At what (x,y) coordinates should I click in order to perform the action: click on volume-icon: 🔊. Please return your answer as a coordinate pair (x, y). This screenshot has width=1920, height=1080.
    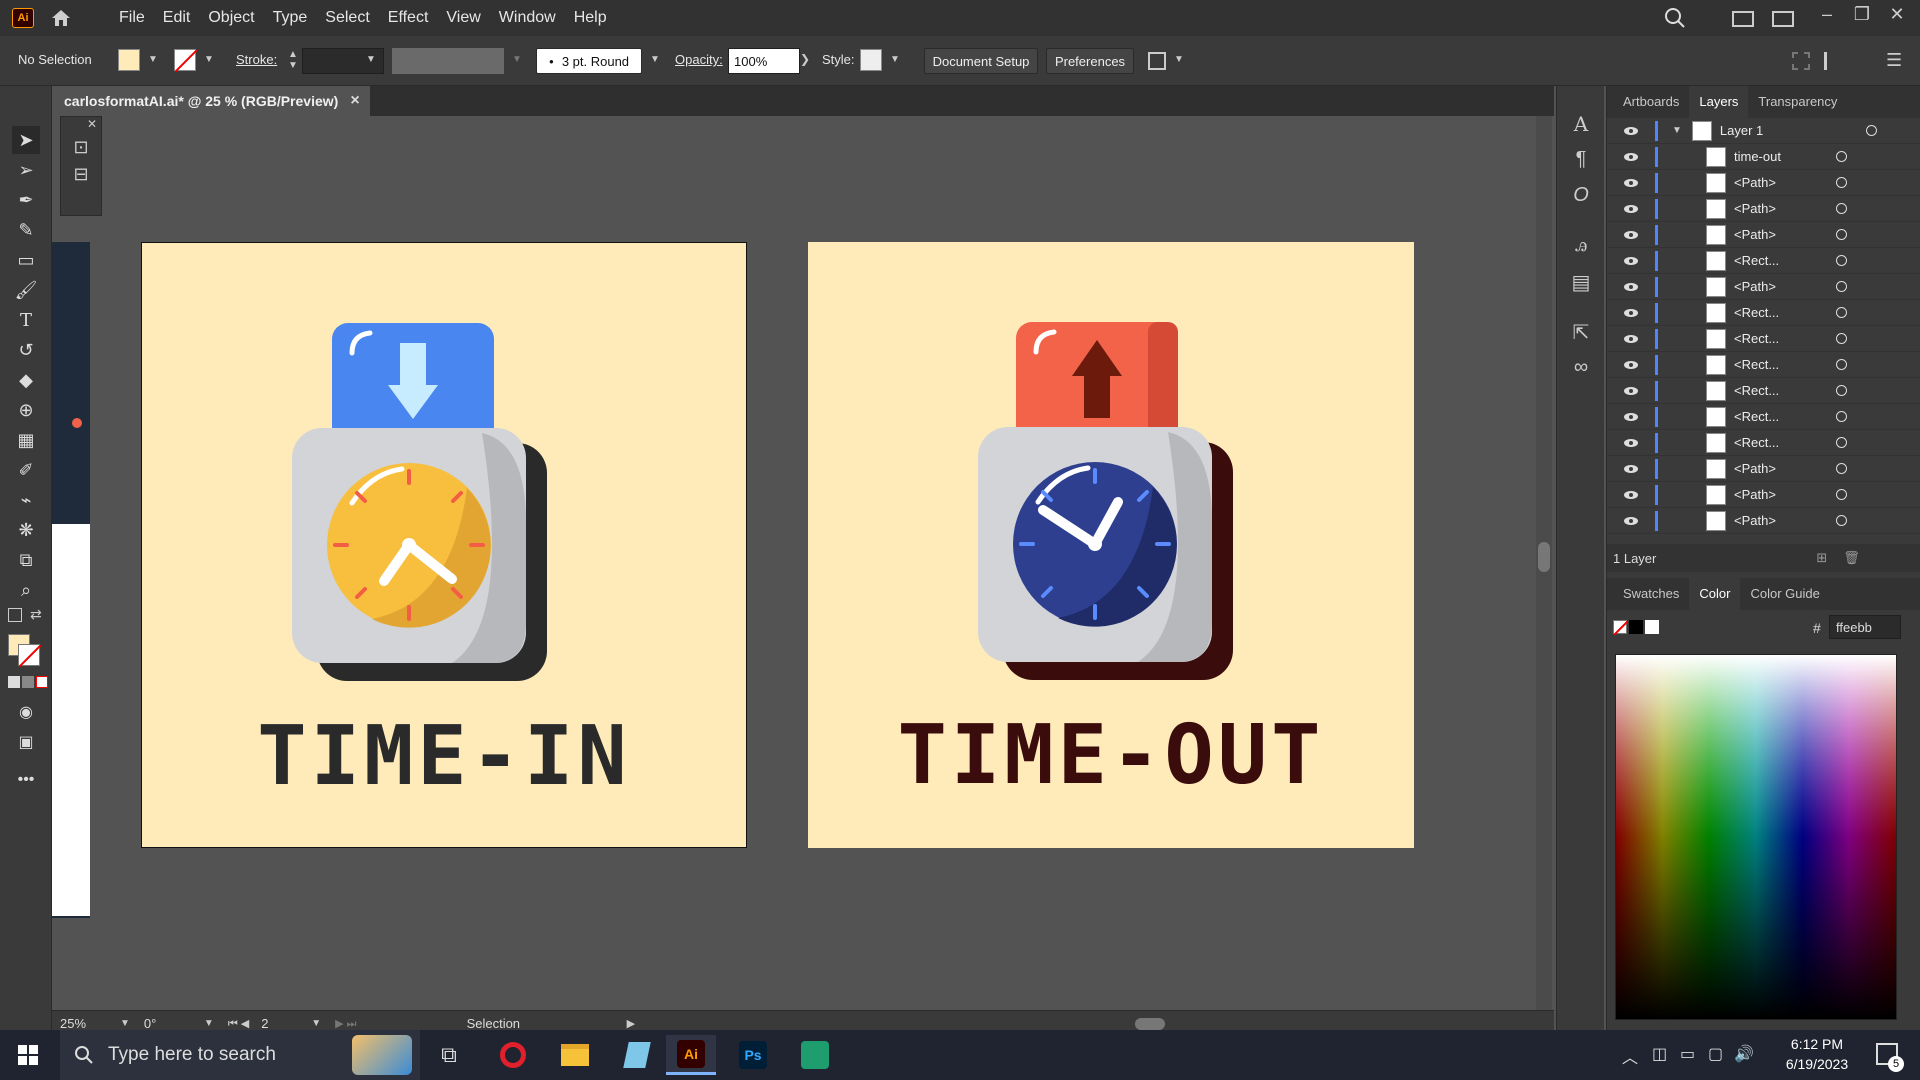
    Looking at the image, I should click on (1744, 1054).